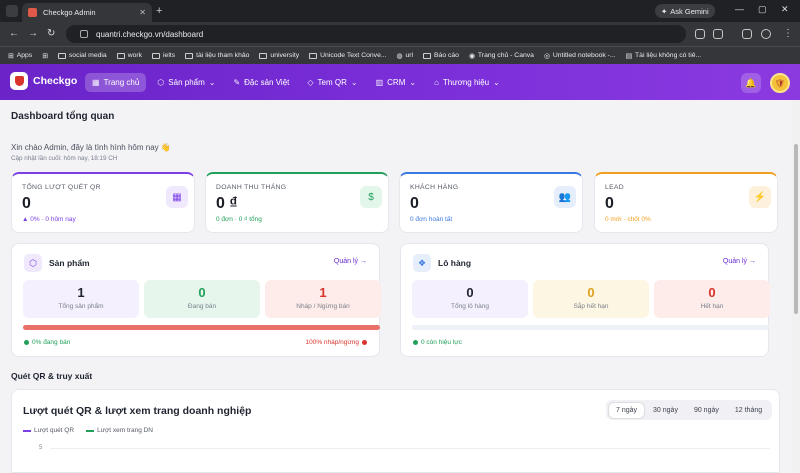 The width and height of the screenshot is (800, 473). I want to click on extension-icon, so click(700, 34).